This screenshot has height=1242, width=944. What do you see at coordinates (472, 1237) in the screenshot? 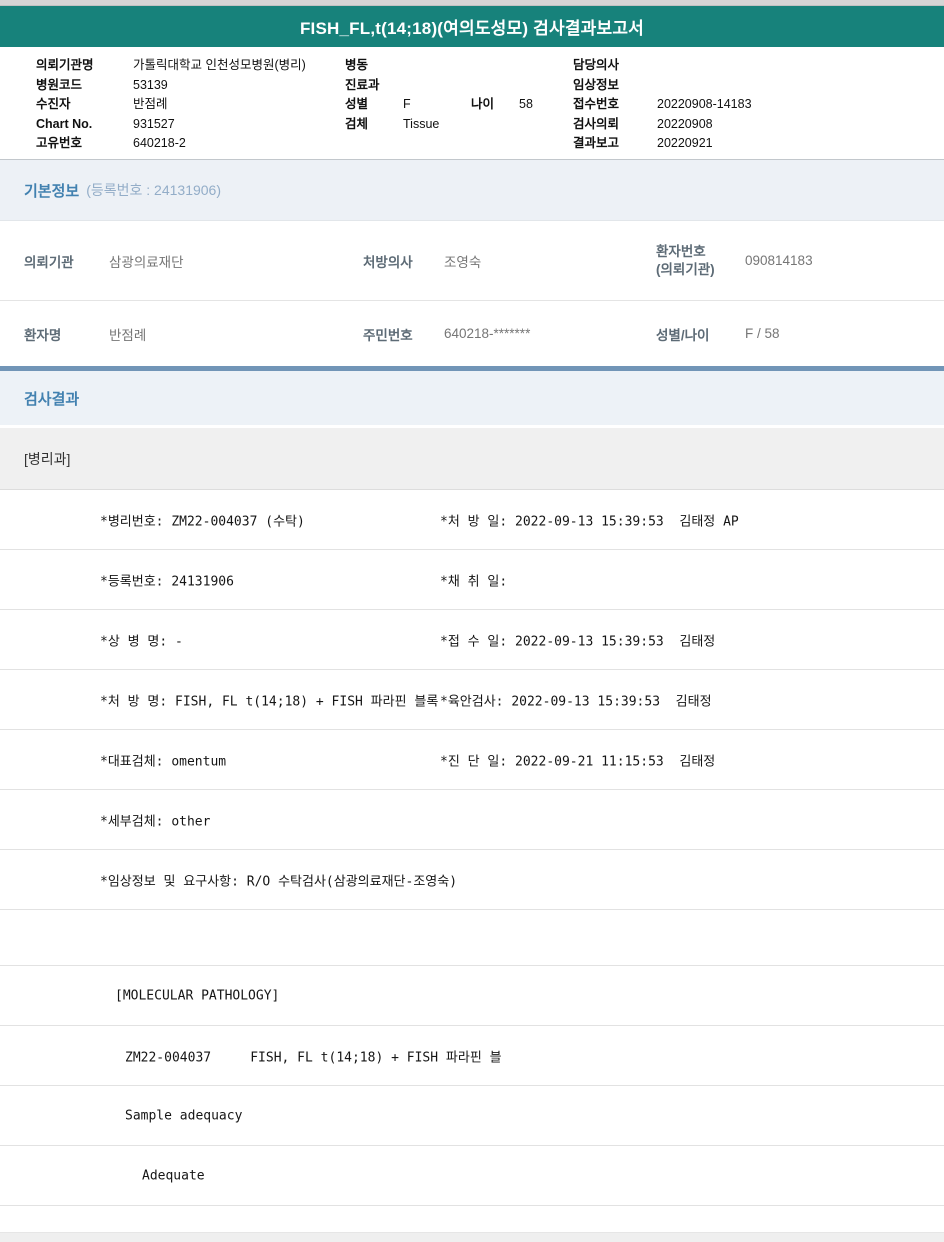
I see `bottom-band` at bounding box center [472, 1237].